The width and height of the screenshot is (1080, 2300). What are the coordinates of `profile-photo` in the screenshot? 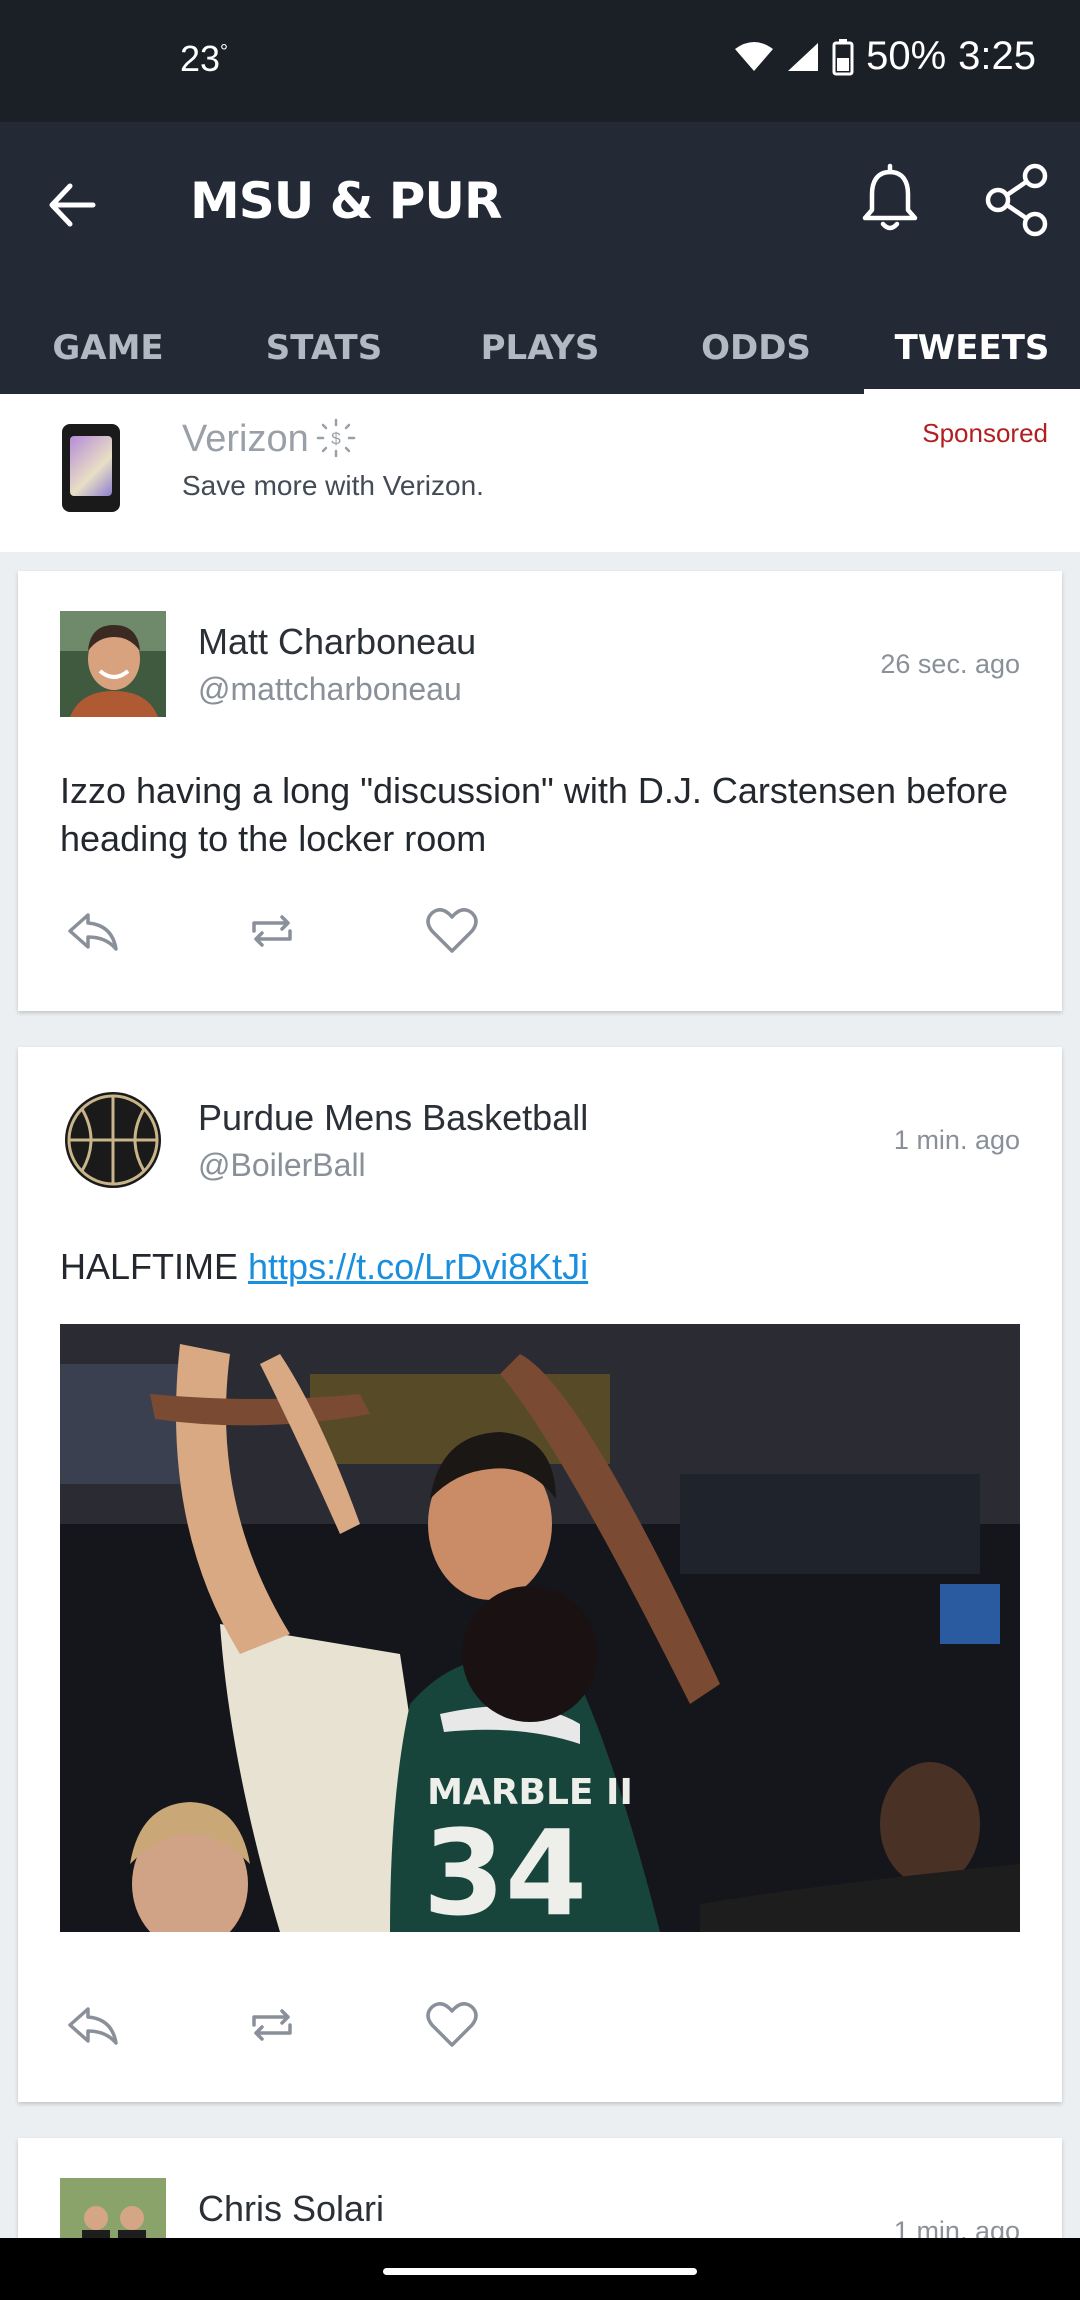 It's located at (113, 664).